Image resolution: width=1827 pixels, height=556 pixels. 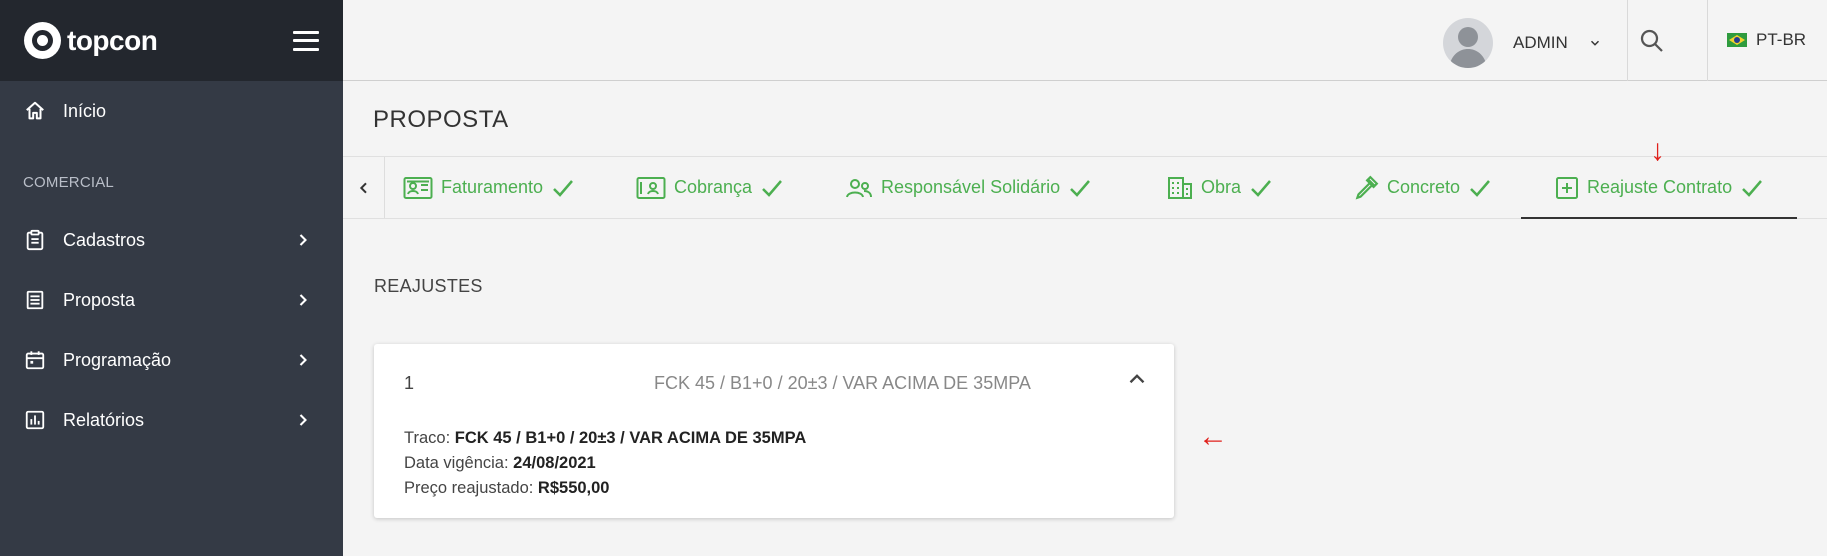 I want to click on language-selector: PT-BR, so click(x=1766, y=40).